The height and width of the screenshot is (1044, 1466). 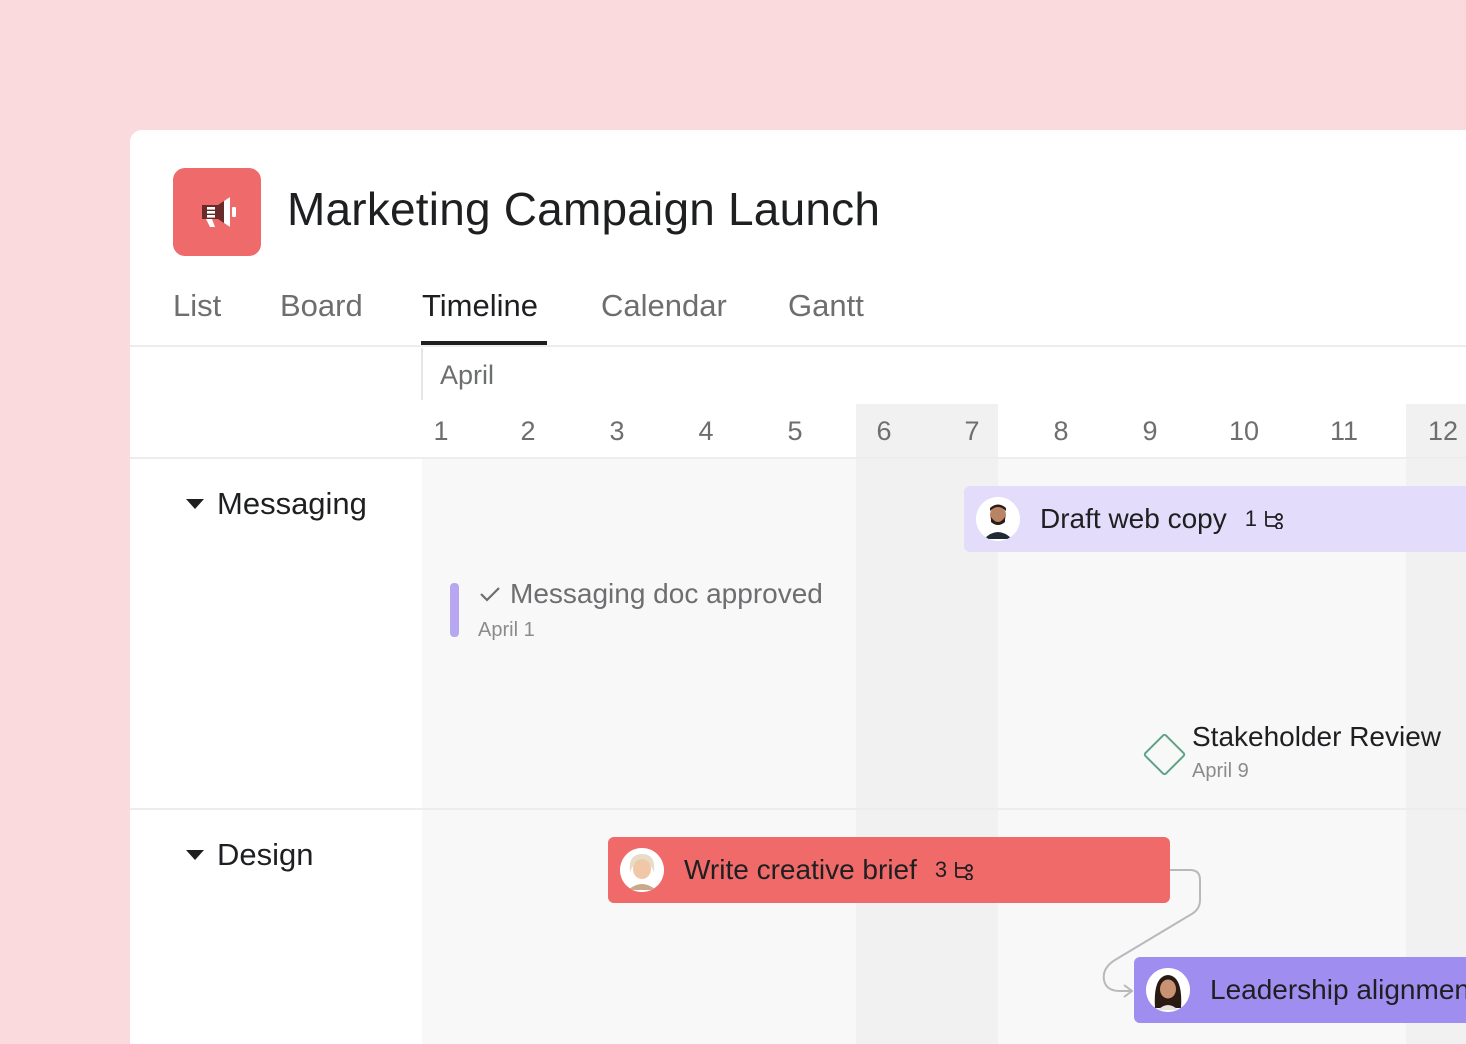 I want to click on checkmark-icon, so click(x=490, y=594).